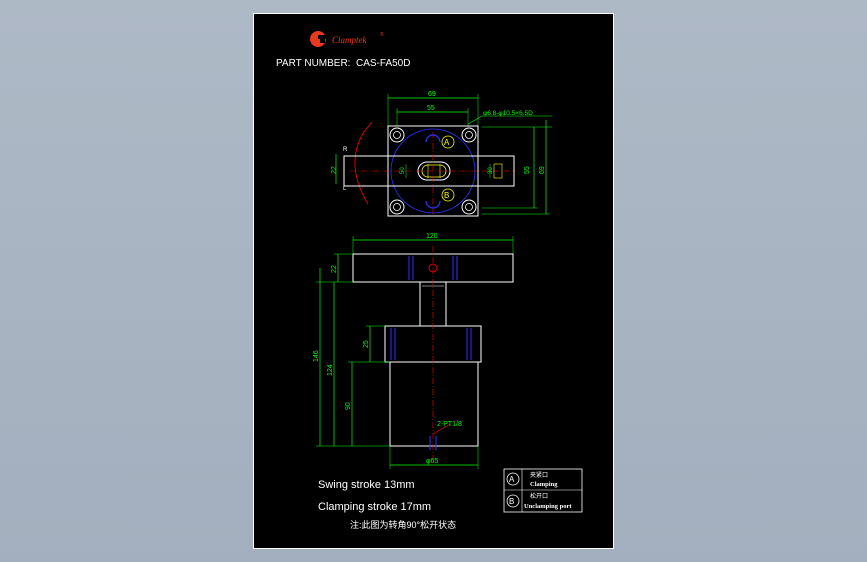 This screenshot has width=867, height=562. Describe the element at coordinates (330, 370) in the screenshot. I see `svg-text: 124` at that location.